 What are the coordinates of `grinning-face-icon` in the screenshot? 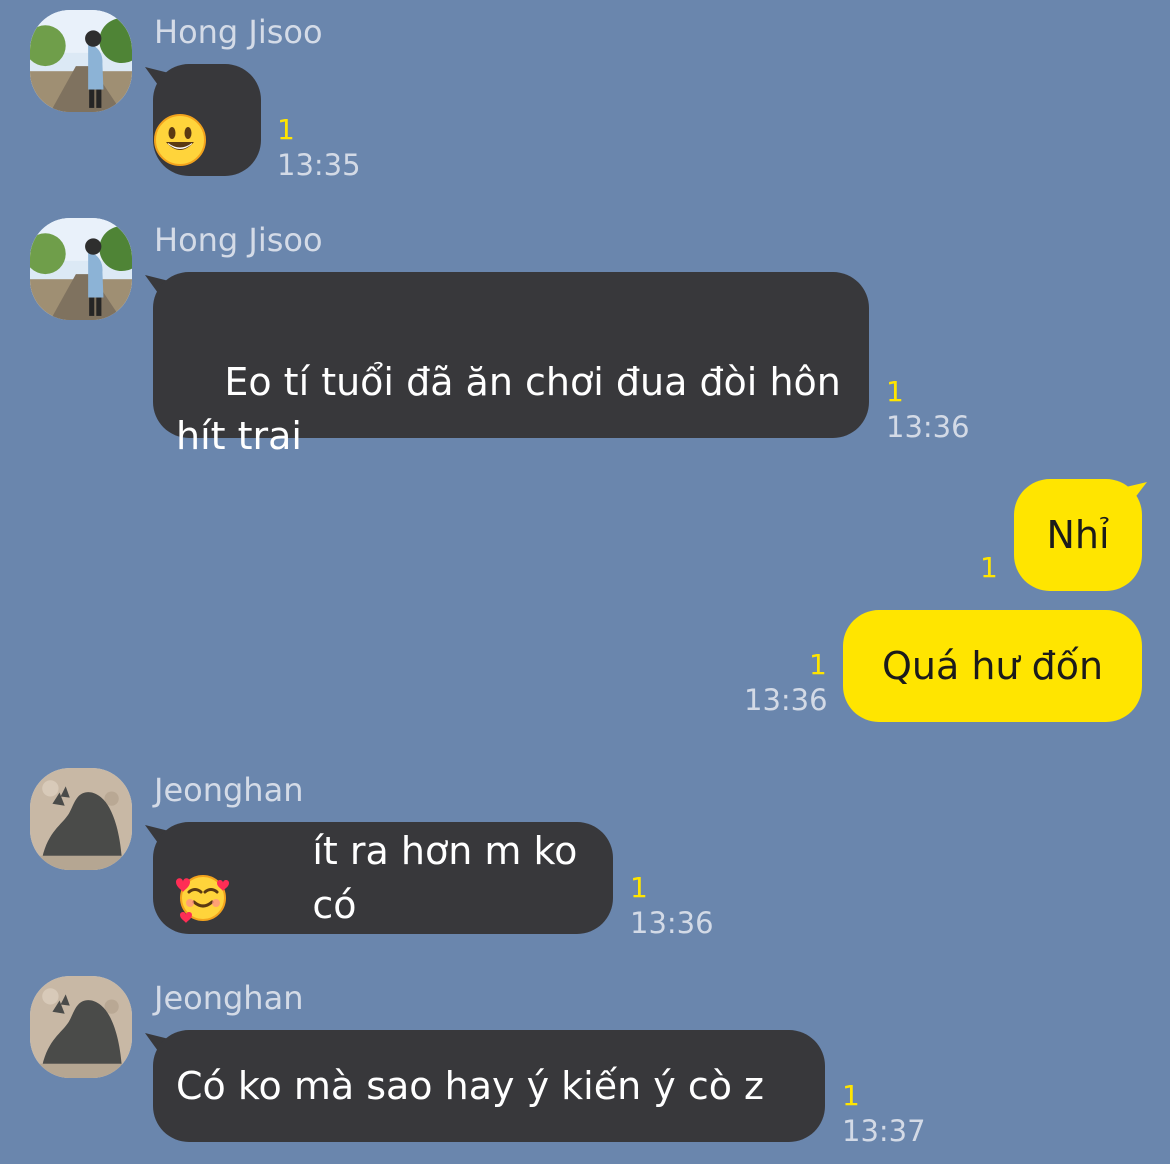 It's located at (207, 120).